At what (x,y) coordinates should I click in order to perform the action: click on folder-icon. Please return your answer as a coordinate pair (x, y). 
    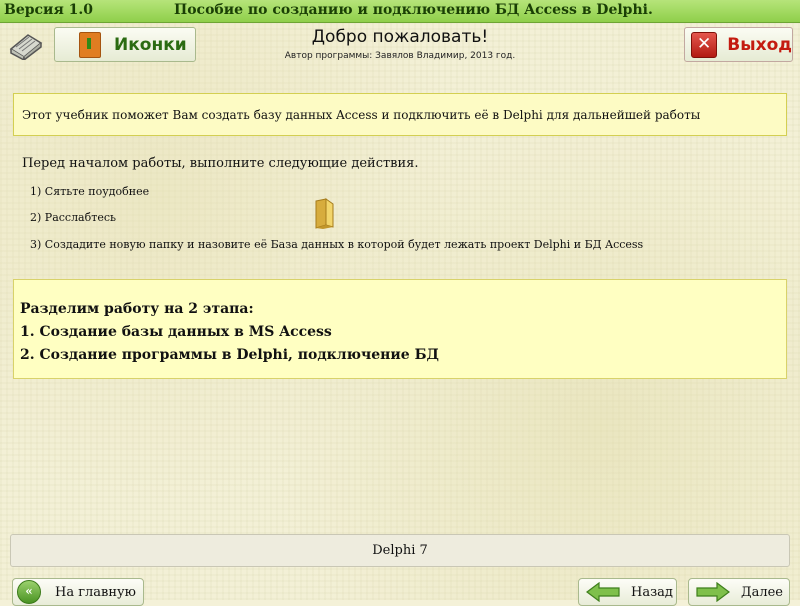
    Looking at the image, I should click on (324, 213).